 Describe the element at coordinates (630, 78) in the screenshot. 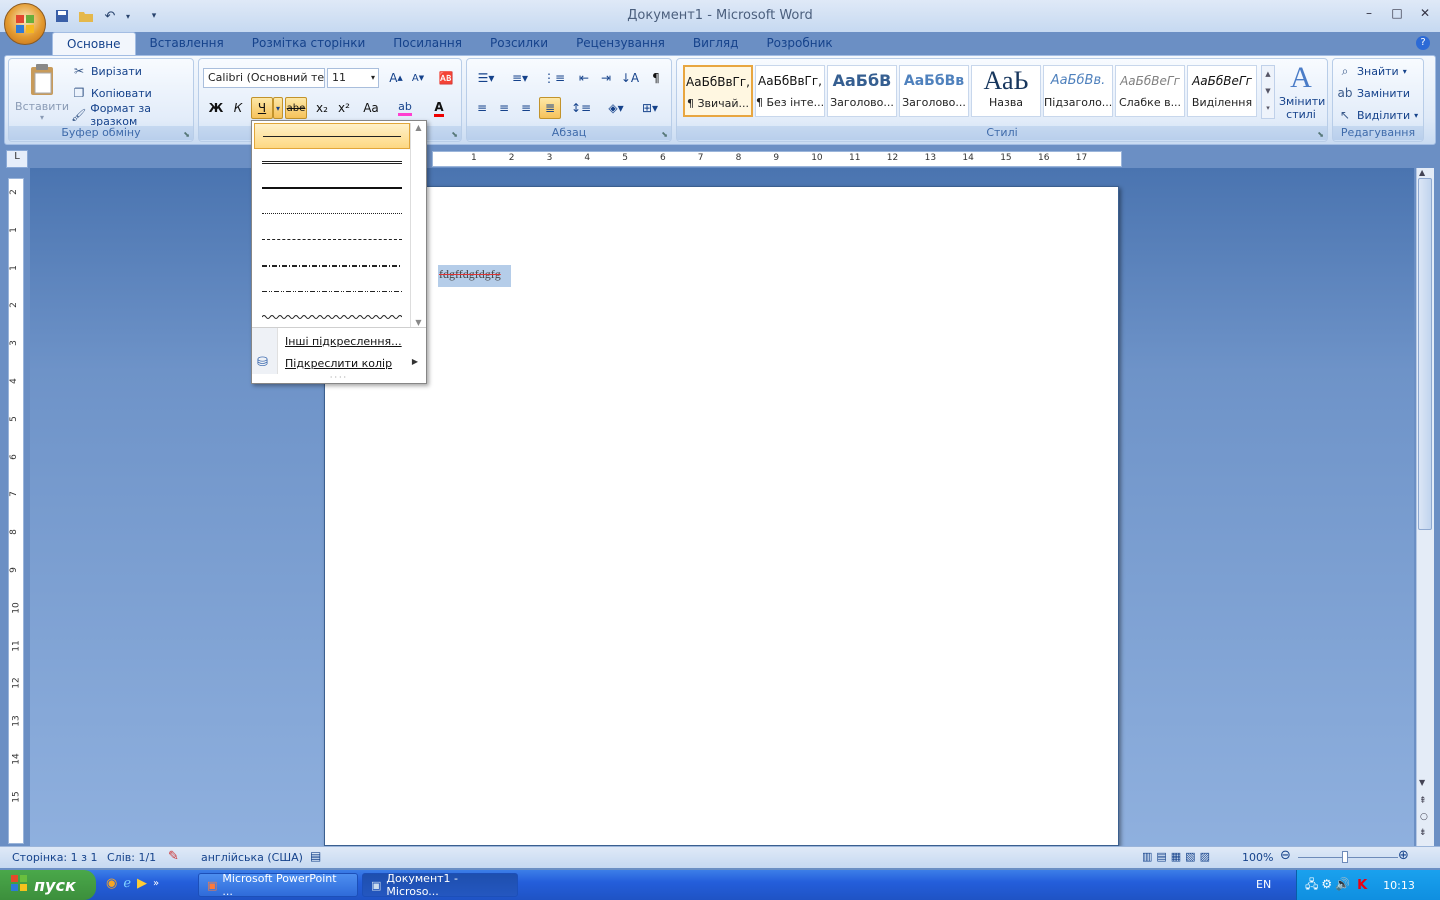

I see `sort-icon: ↓A` at that location.